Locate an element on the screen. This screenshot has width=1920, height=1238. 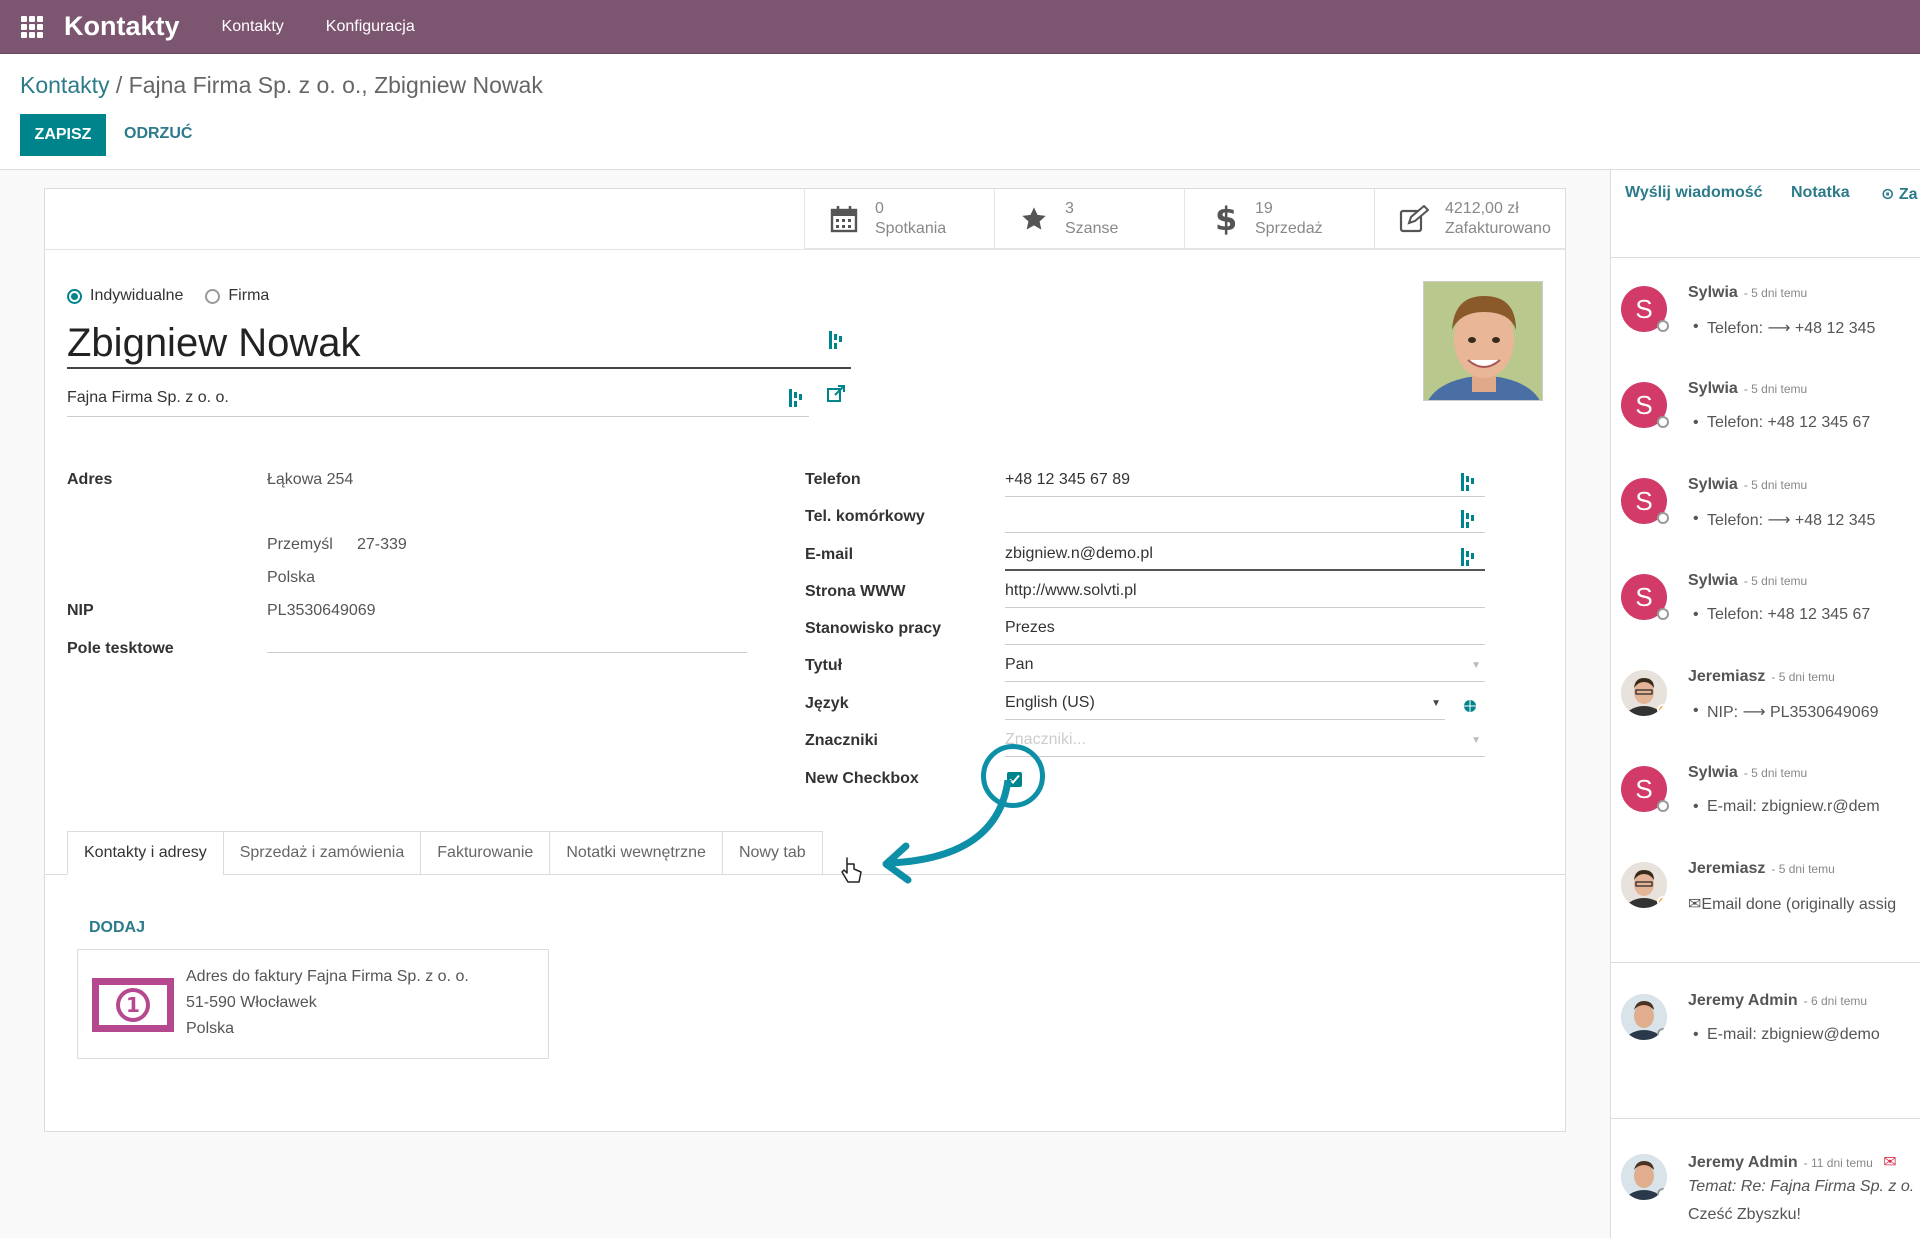
phone-input: +48 12 345 67 89 is located at coordinates (1245, 484).